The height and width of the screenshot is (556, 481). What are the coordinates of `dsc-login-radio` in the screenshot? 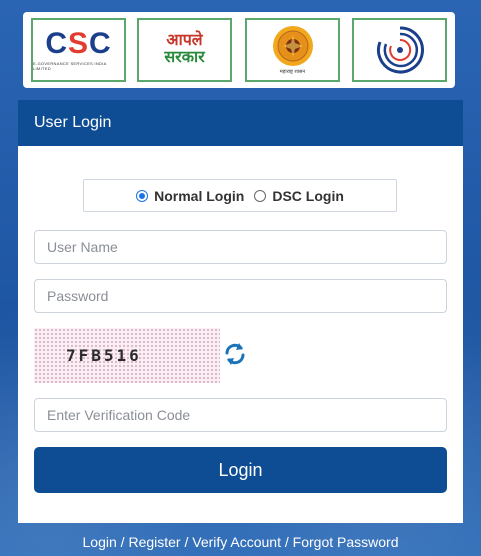 It's located at (260, 195).